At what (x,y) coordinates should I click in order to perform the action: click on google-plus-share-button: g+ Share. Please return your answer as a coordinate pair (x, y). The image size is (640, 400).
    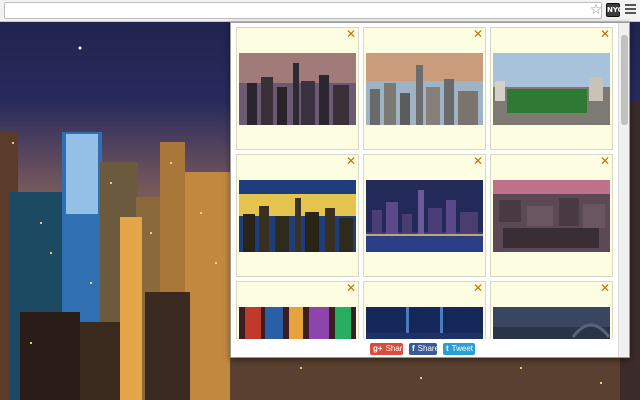
    Looking at the image, I should click on (388, 349).